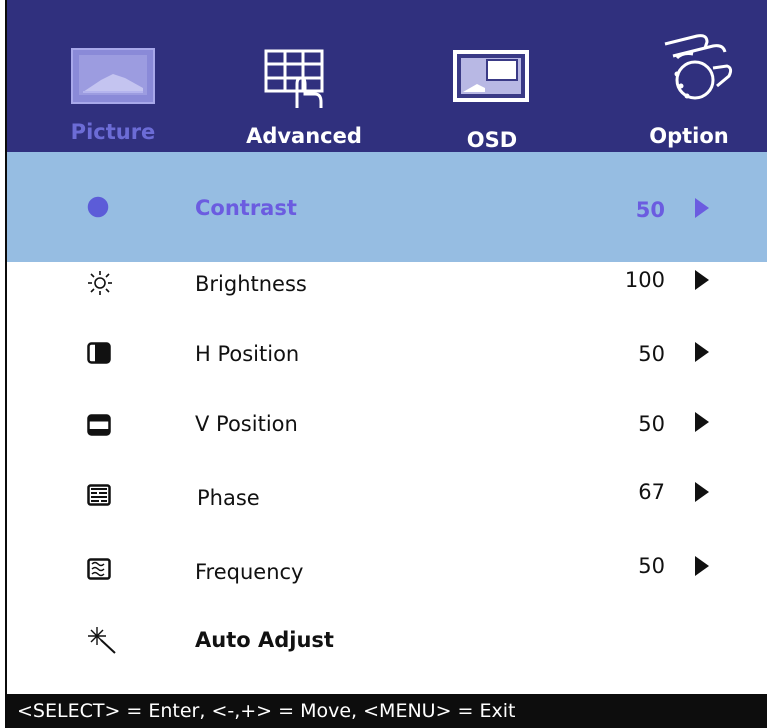 The image size is (767, 728). I want to click on menu-row-h-position: H Position 50, so click(387, 370).